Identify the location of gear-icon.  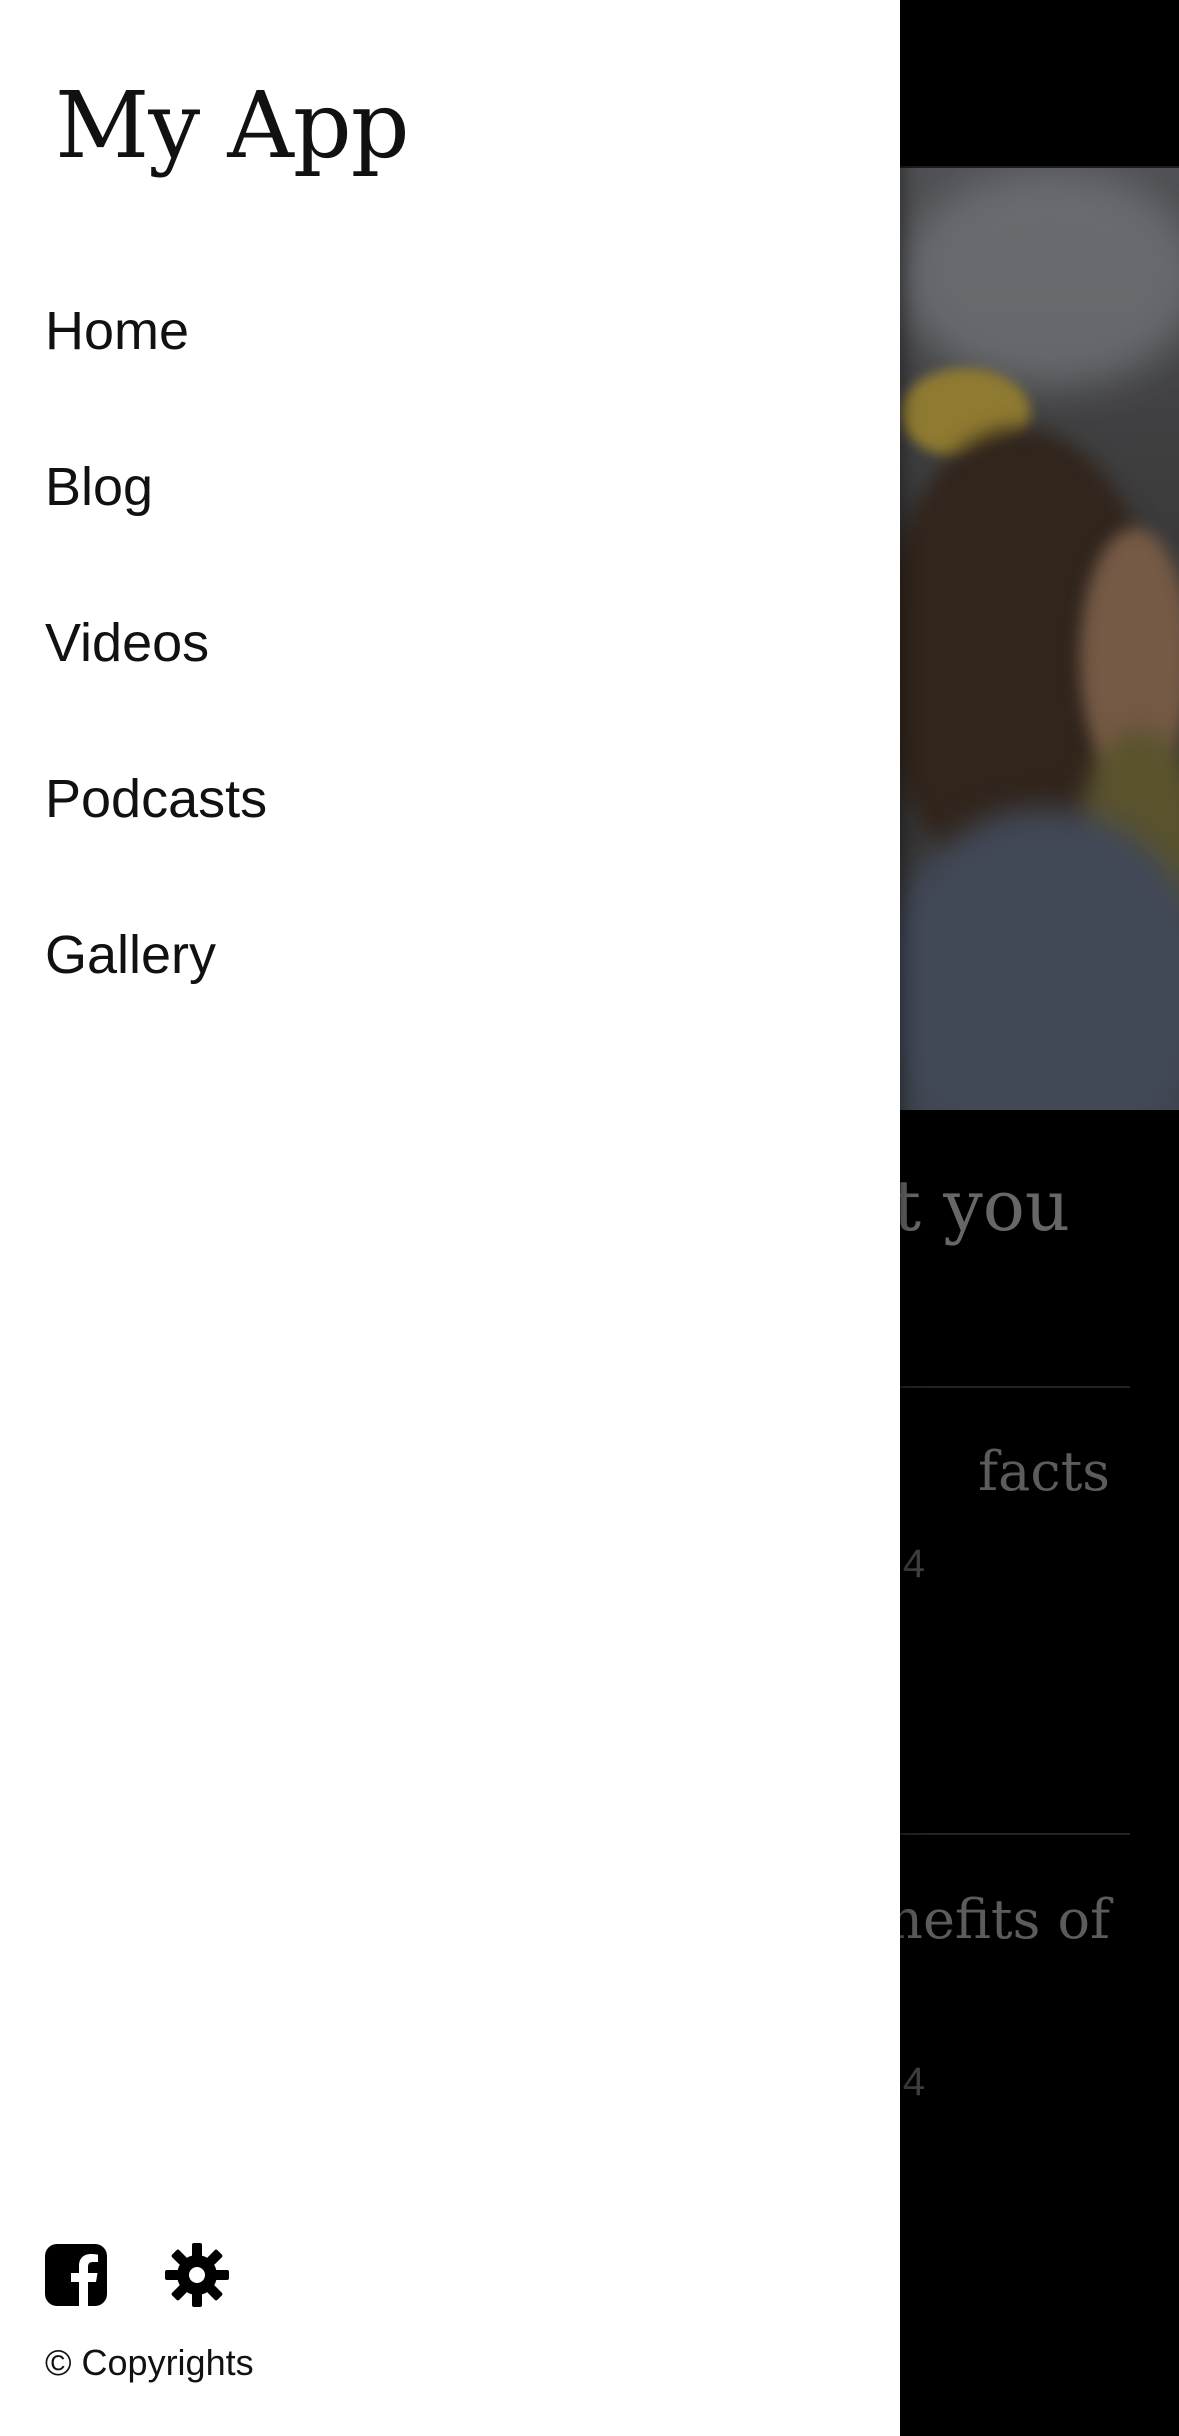
(197, 2275).